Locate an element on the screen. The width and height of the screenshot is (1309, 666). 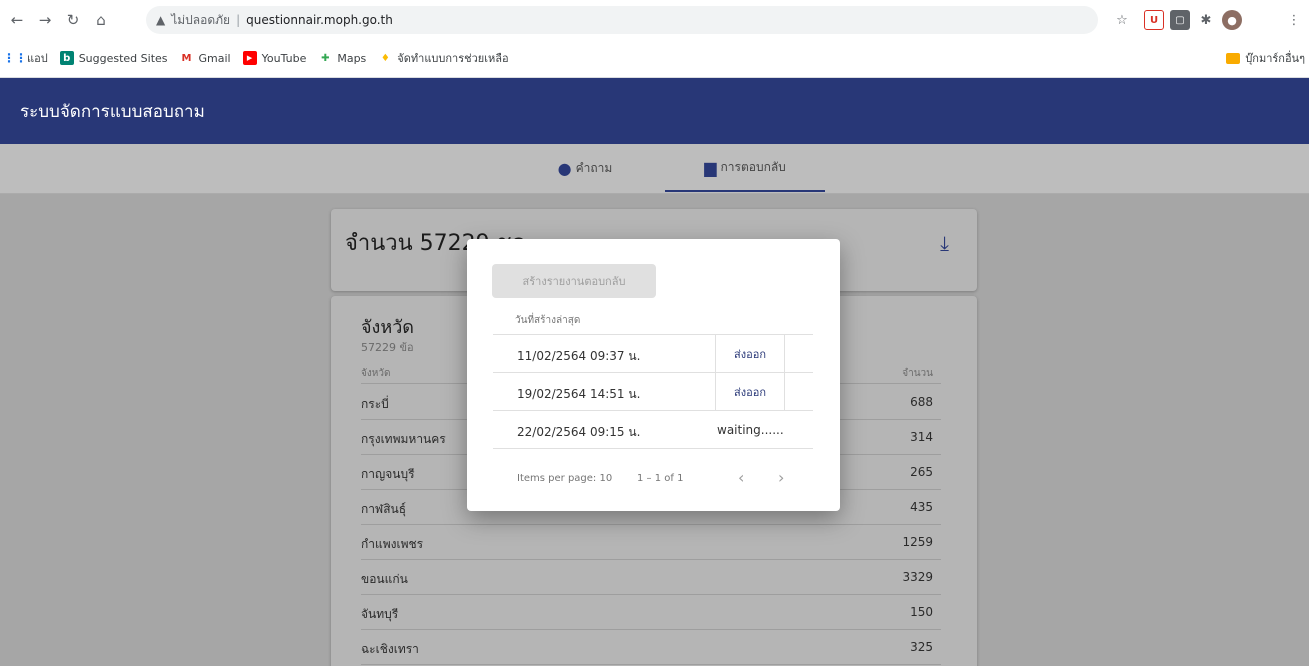
tab-questions: ● คำถาม is located at coordinates (585, 168).